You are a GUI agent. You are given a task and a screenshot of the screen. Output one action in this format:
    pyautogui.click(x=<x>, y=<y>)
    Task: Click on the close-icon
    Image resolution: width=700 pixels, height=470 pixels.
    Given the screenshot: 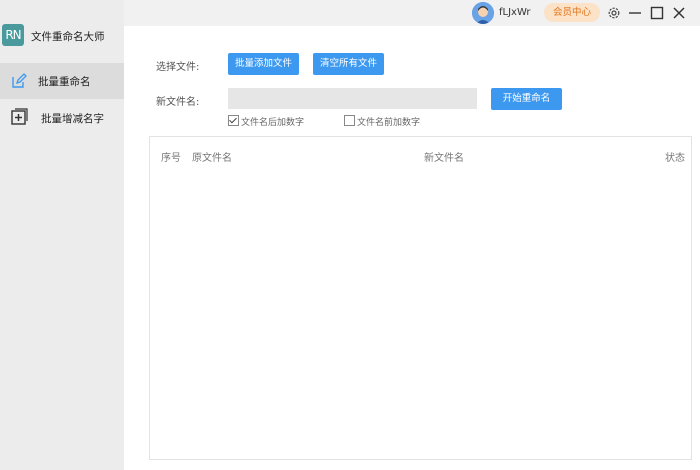 What is the action you would take?
    pyautogui.click(x=679, y=12)
    